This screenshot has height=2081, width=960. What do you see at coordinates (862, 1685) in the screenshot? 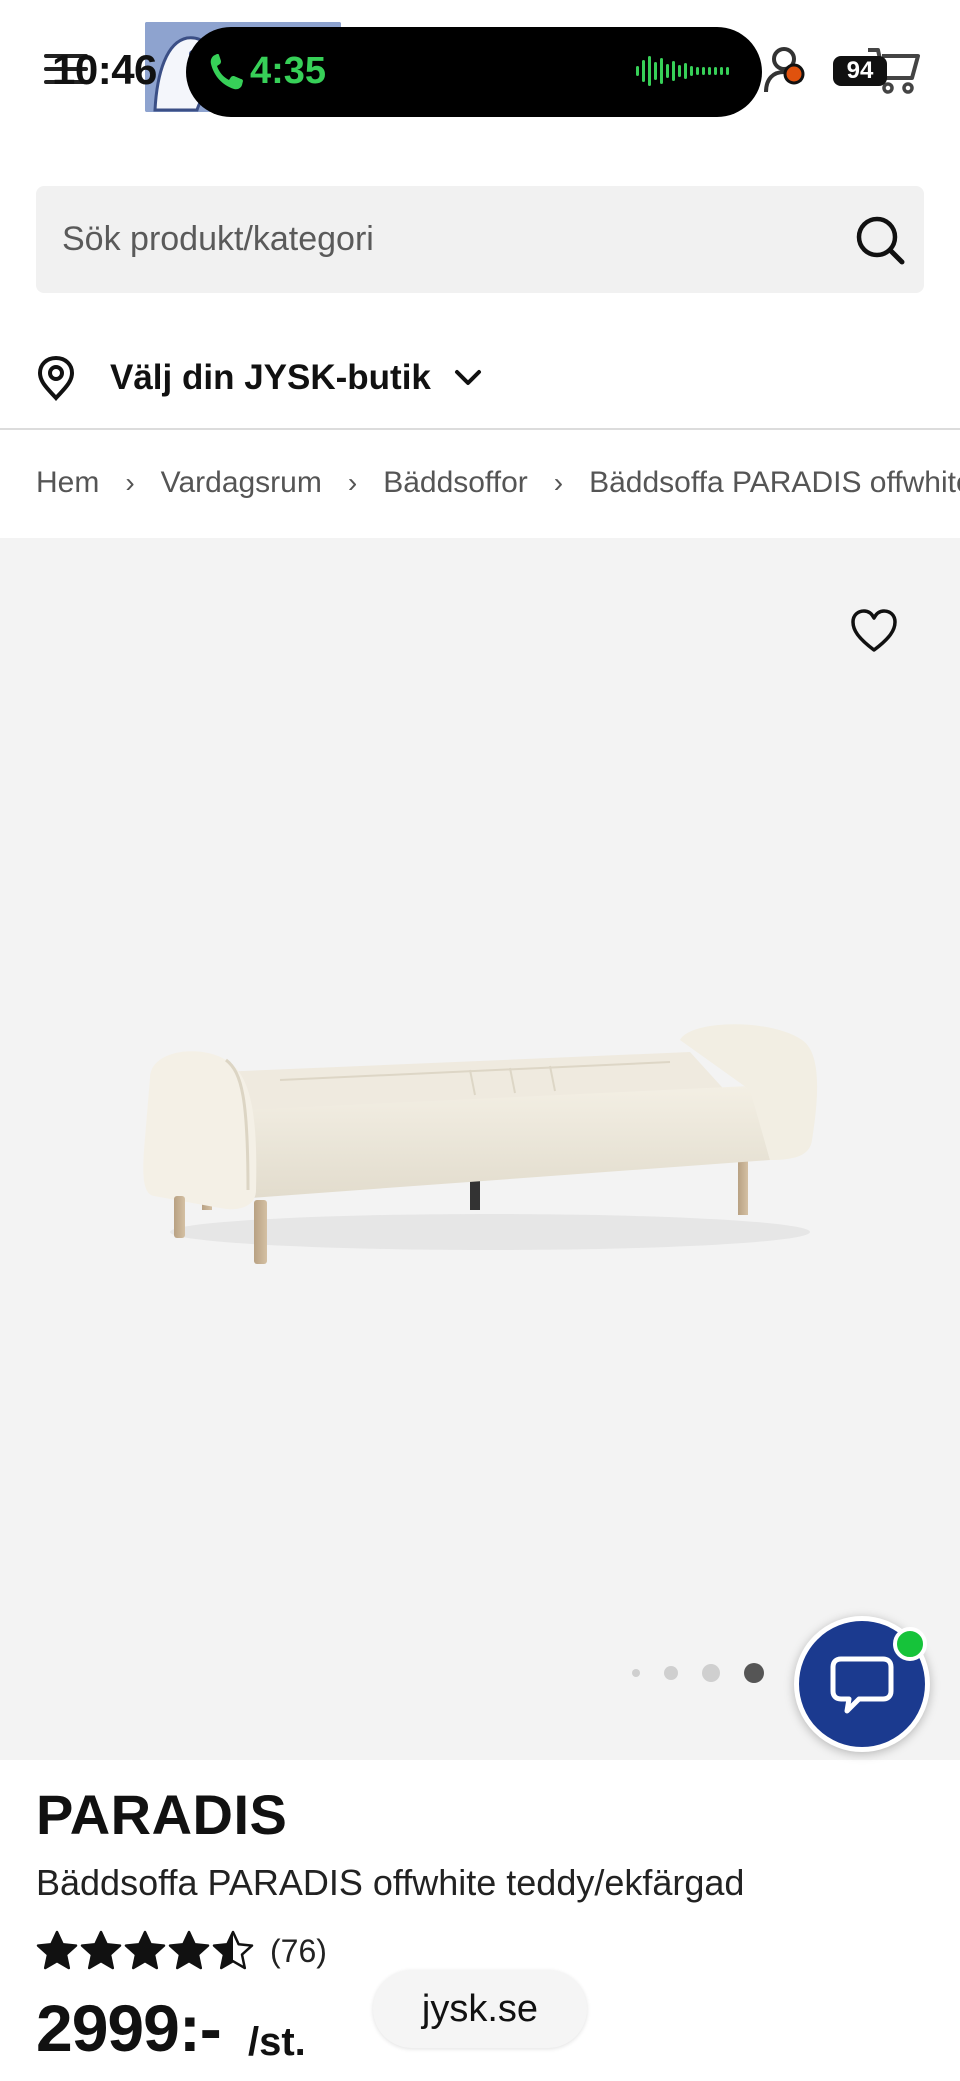
I see `chat-bubble-icon` at bounding box center [862, 1685].